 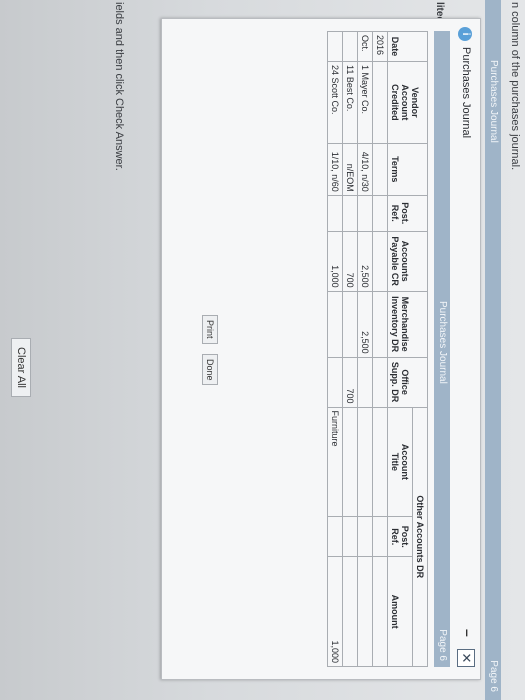 I want to click on merchandise-cell: 2,500, so click(x=365, y=324).